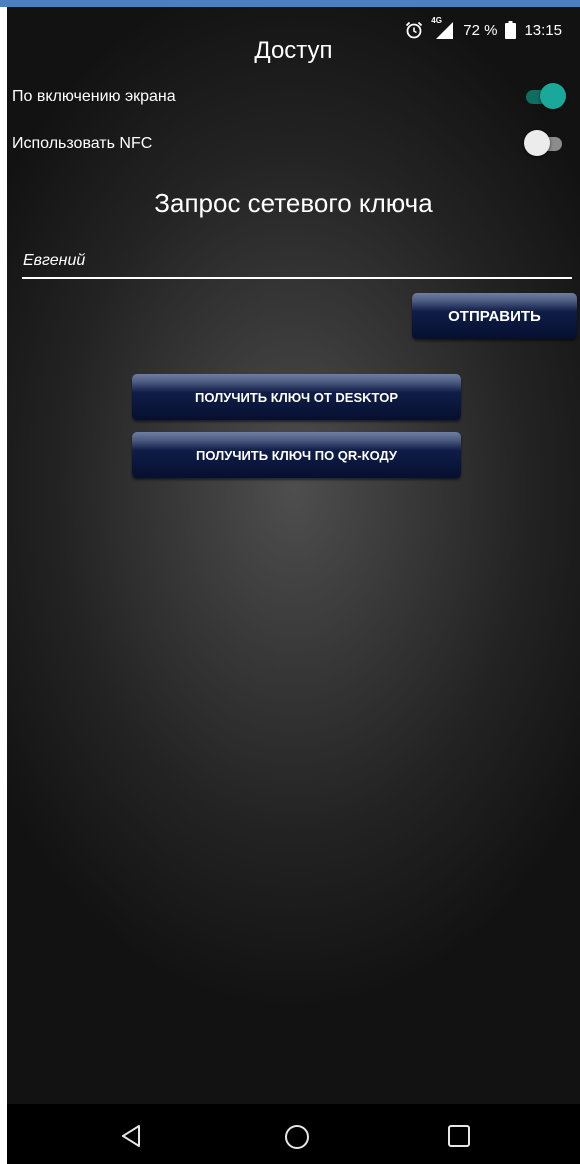 This screenshot has width=580, height=1164. I want to click on app-title: Доступ, so click(293, 50).